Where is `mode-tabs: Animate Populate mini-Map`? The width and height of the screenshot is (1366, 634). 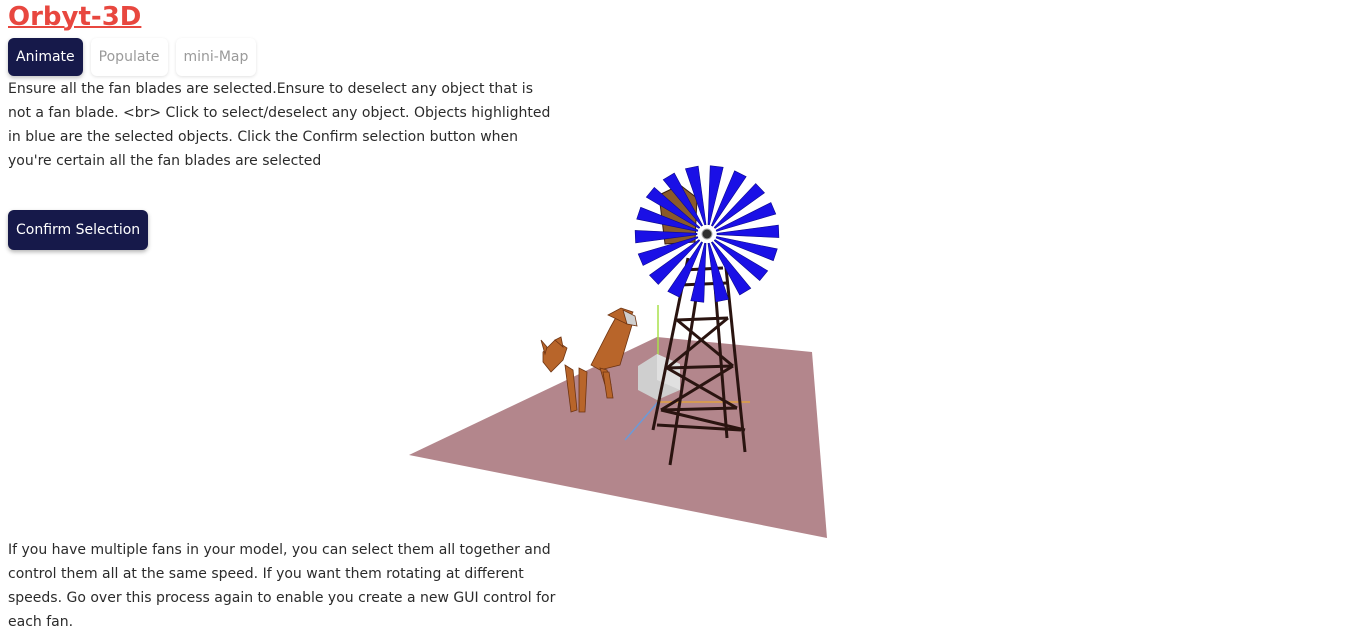
mode-tabs: Animate Populate mini-Map is located at coordinates (132, 57).